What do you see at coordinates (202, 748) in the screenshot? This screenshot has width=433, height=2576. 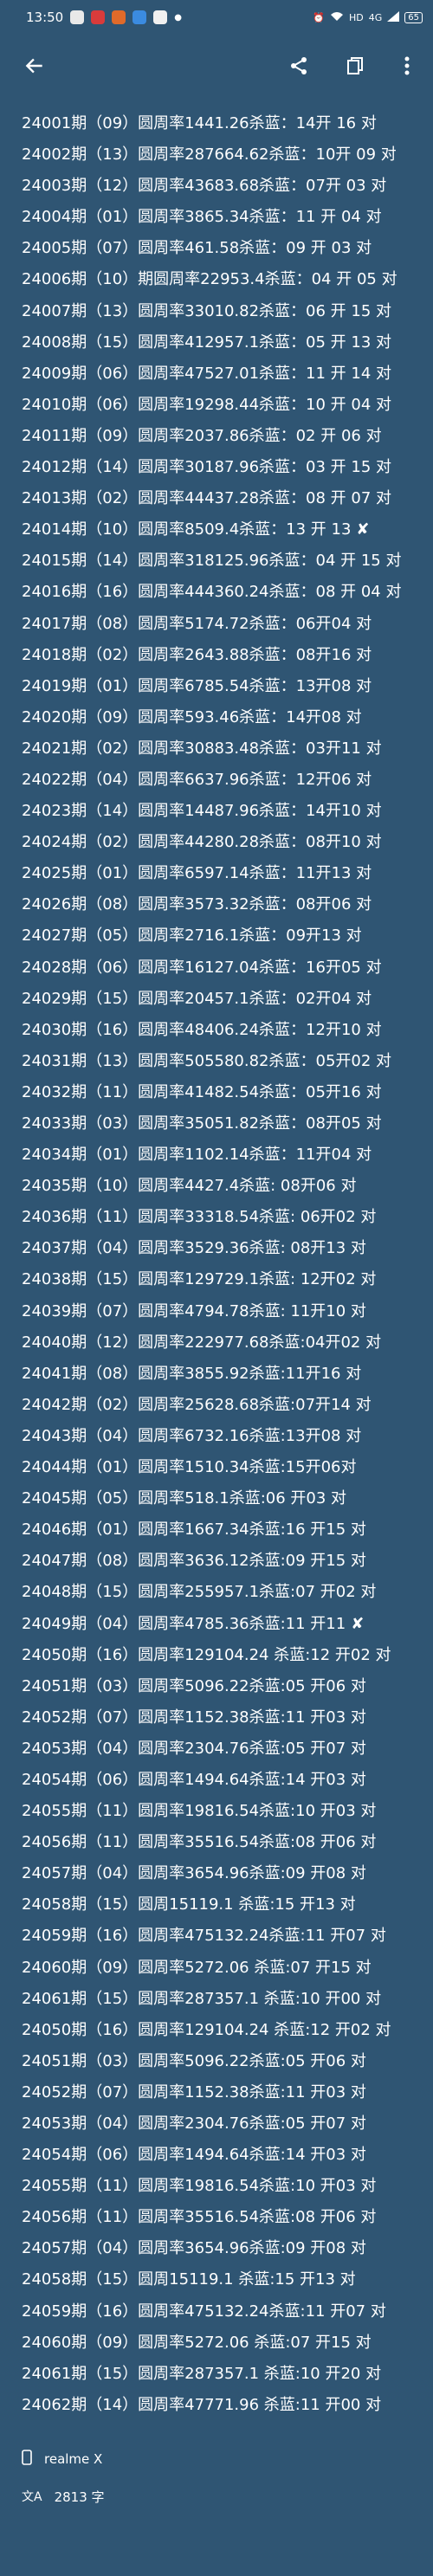 I see `note-line: 24021期（02）圆周率30883.48杀蓝：03开11 对` at bounding box center [202, 748].